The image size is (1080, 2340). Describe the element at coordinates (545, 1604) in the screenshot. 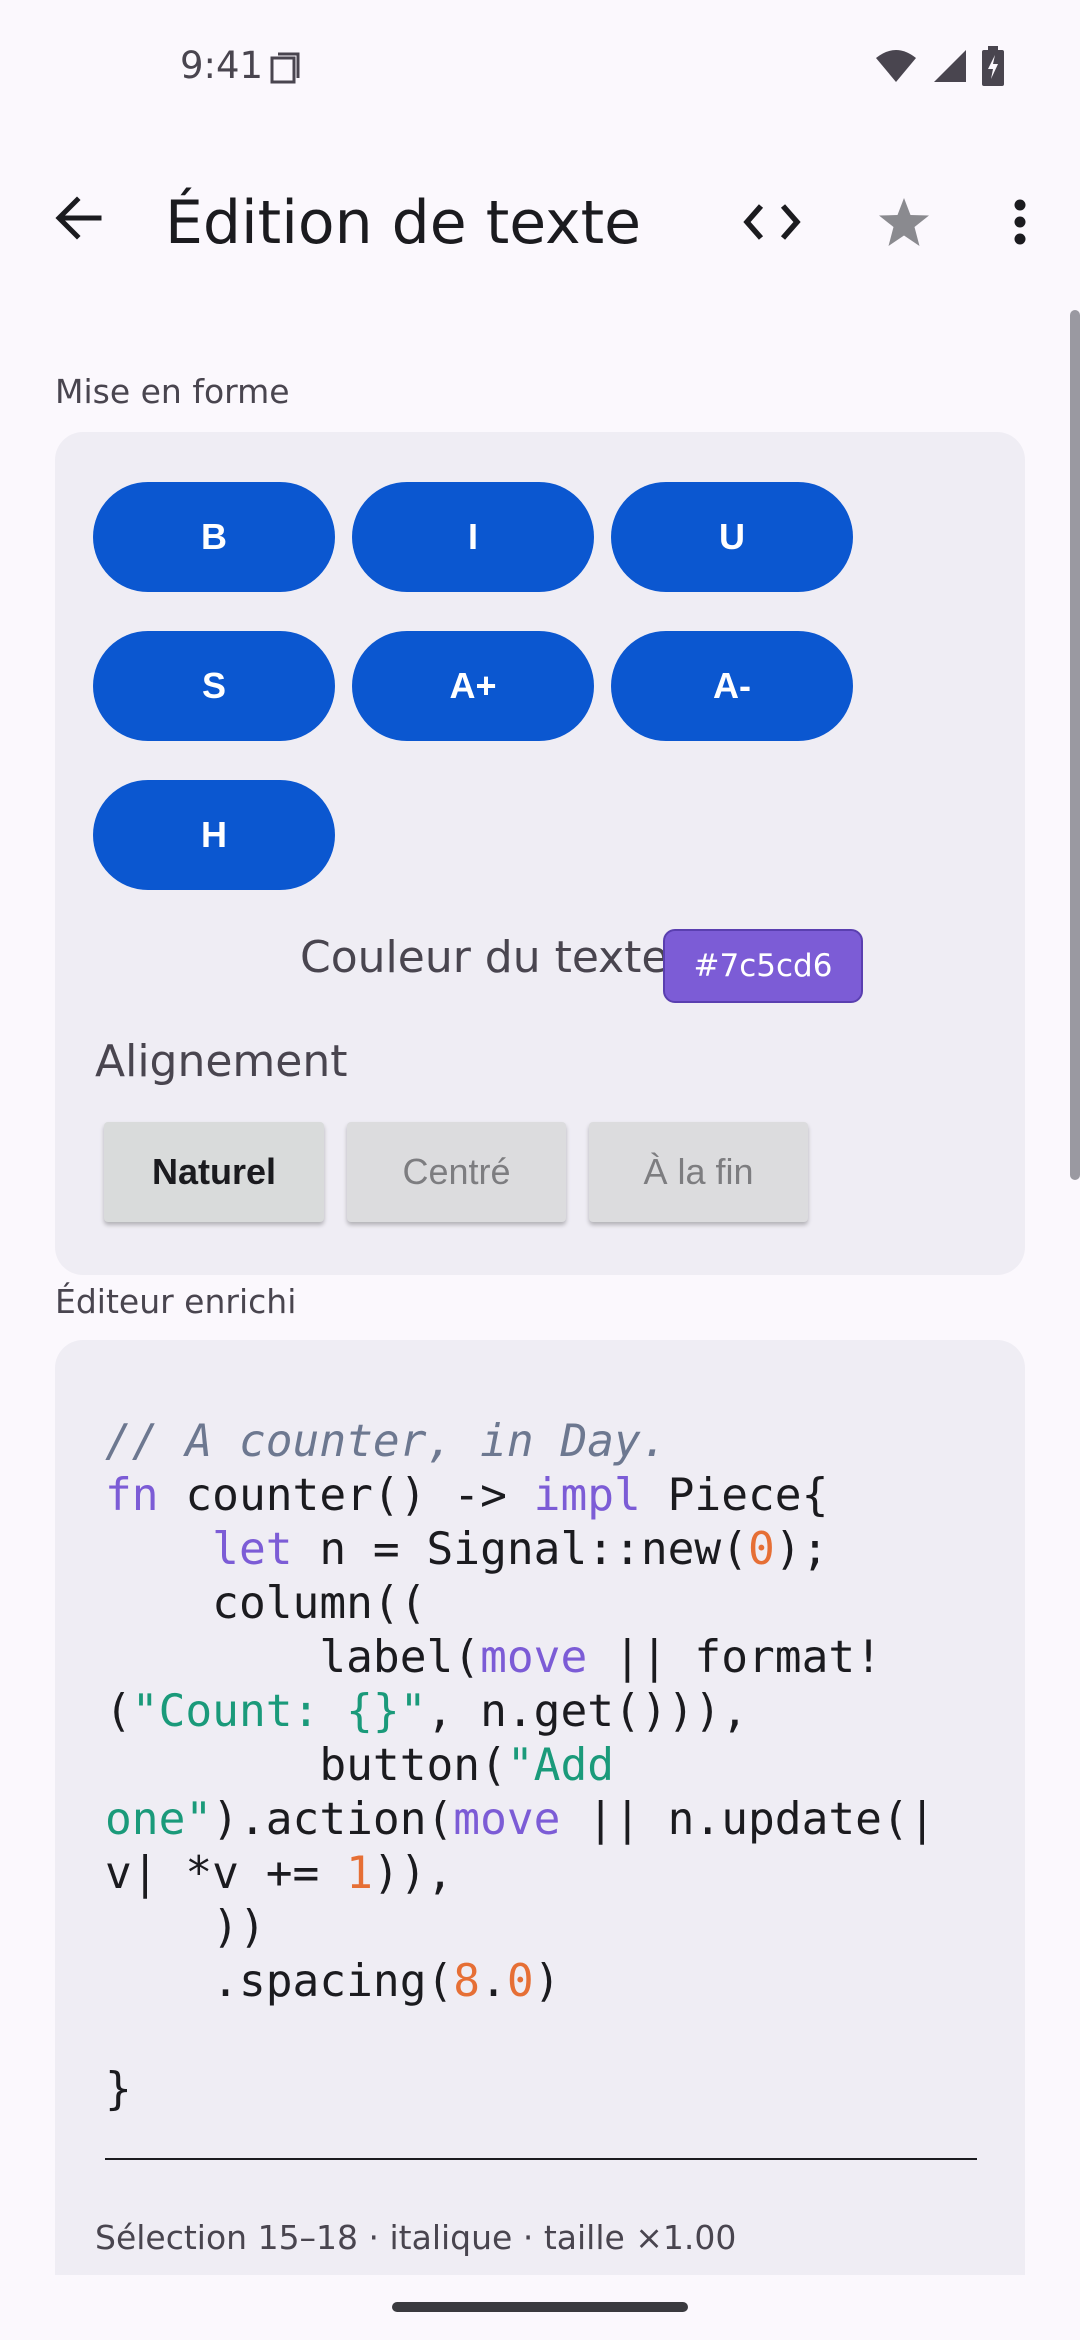

I see `code-line: column((` at that location.